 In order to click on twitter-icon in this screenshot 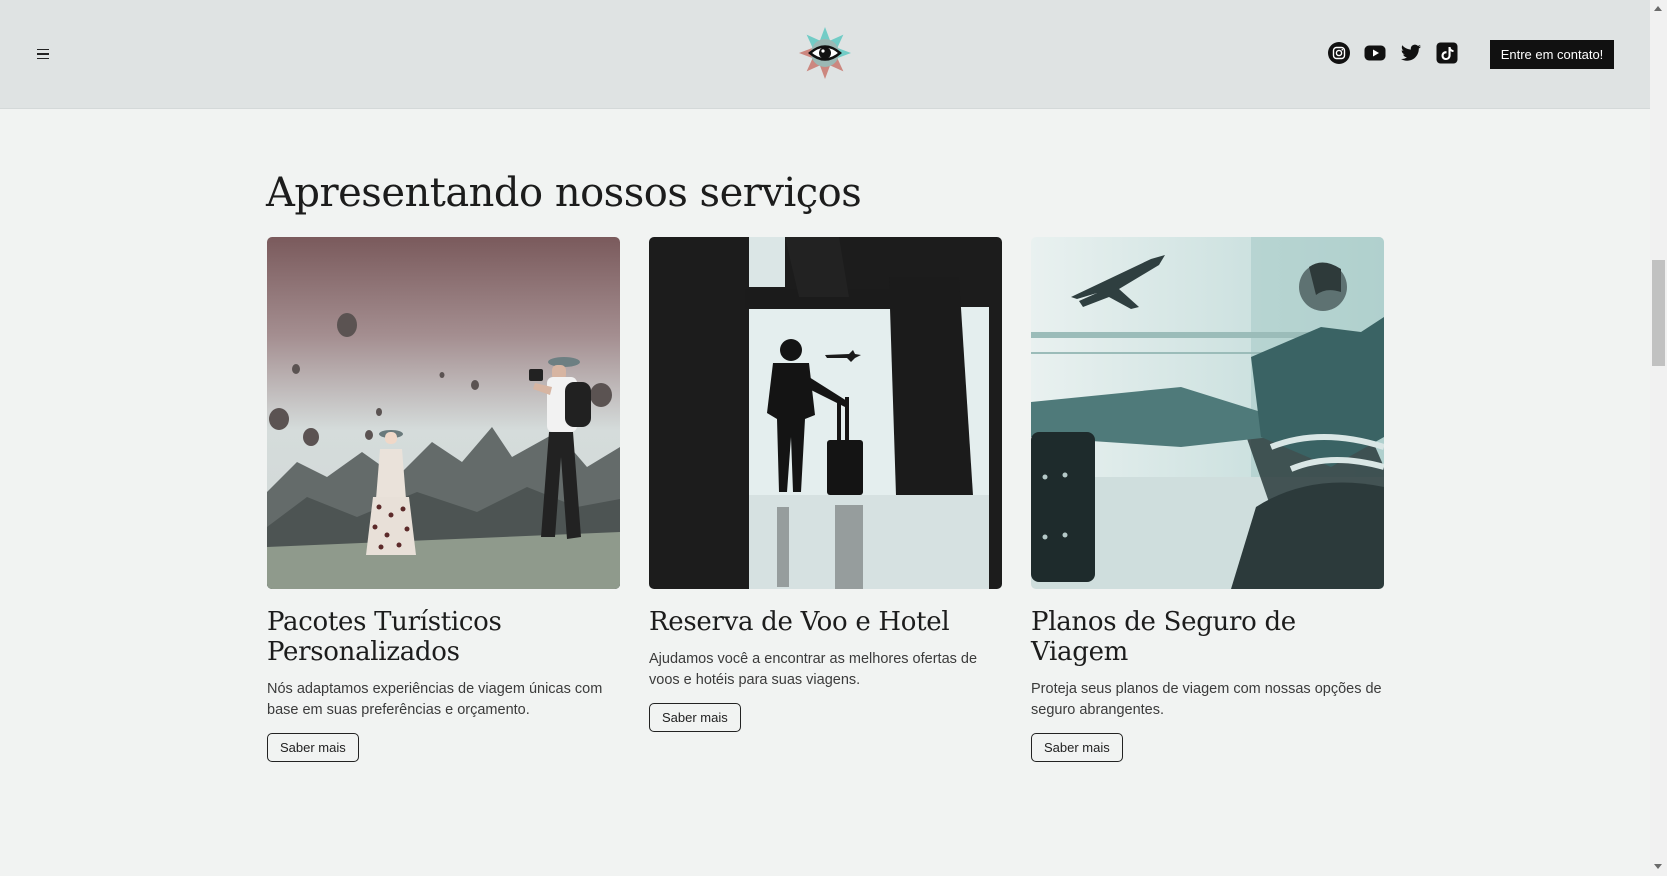, I will do `click(1411, 53)`.